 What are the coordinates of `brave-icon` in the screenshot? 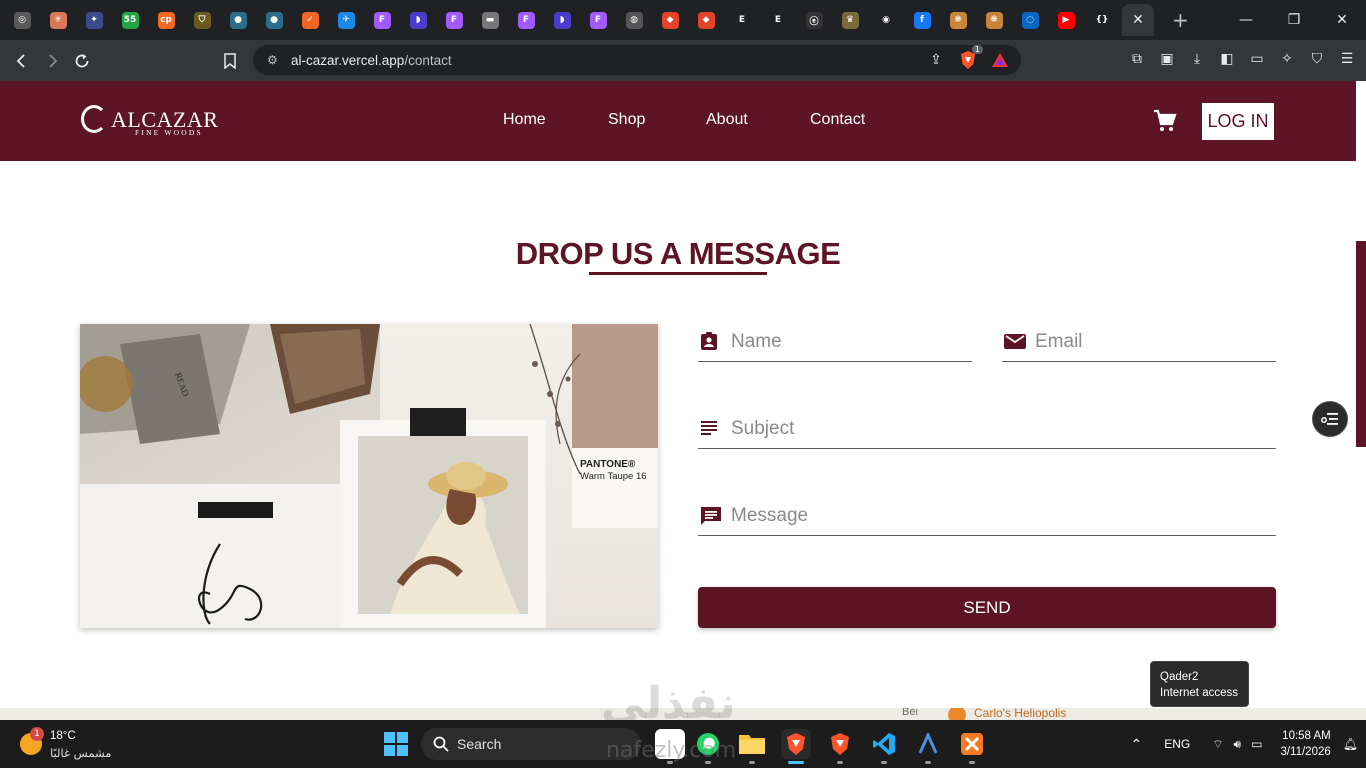 It's located at (840, 744).